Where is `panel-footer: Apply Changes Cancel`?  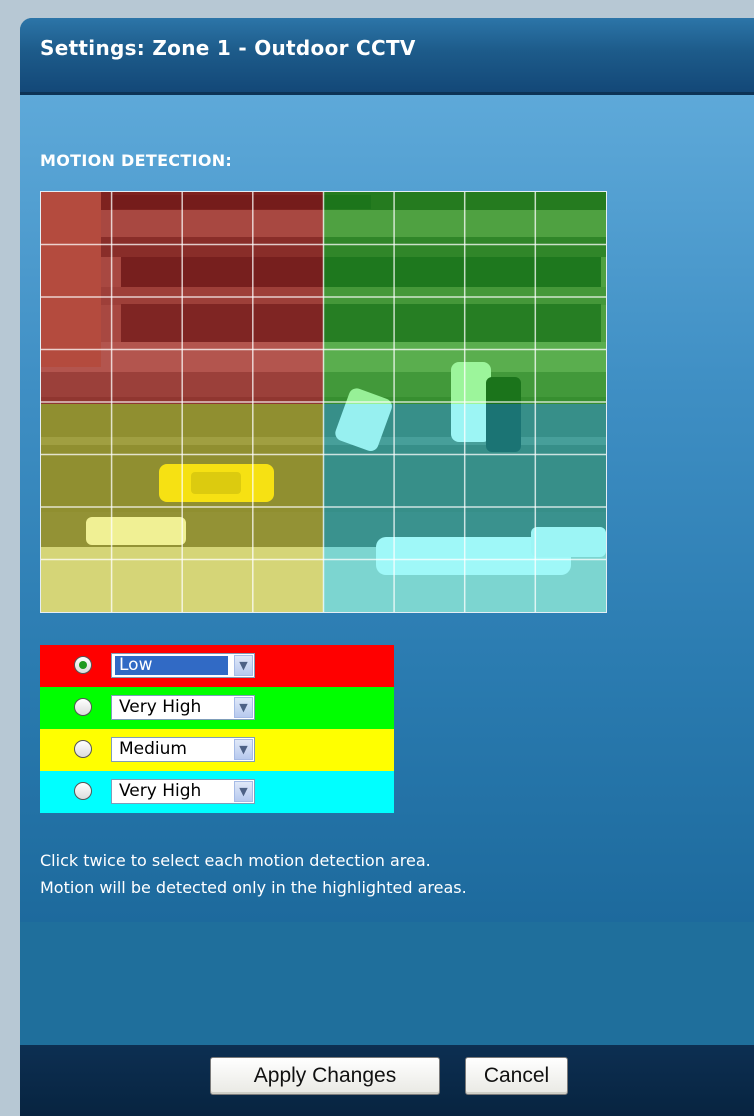 panel-footer: Apply Changes Cancel is located at coordinates (387, 1080).